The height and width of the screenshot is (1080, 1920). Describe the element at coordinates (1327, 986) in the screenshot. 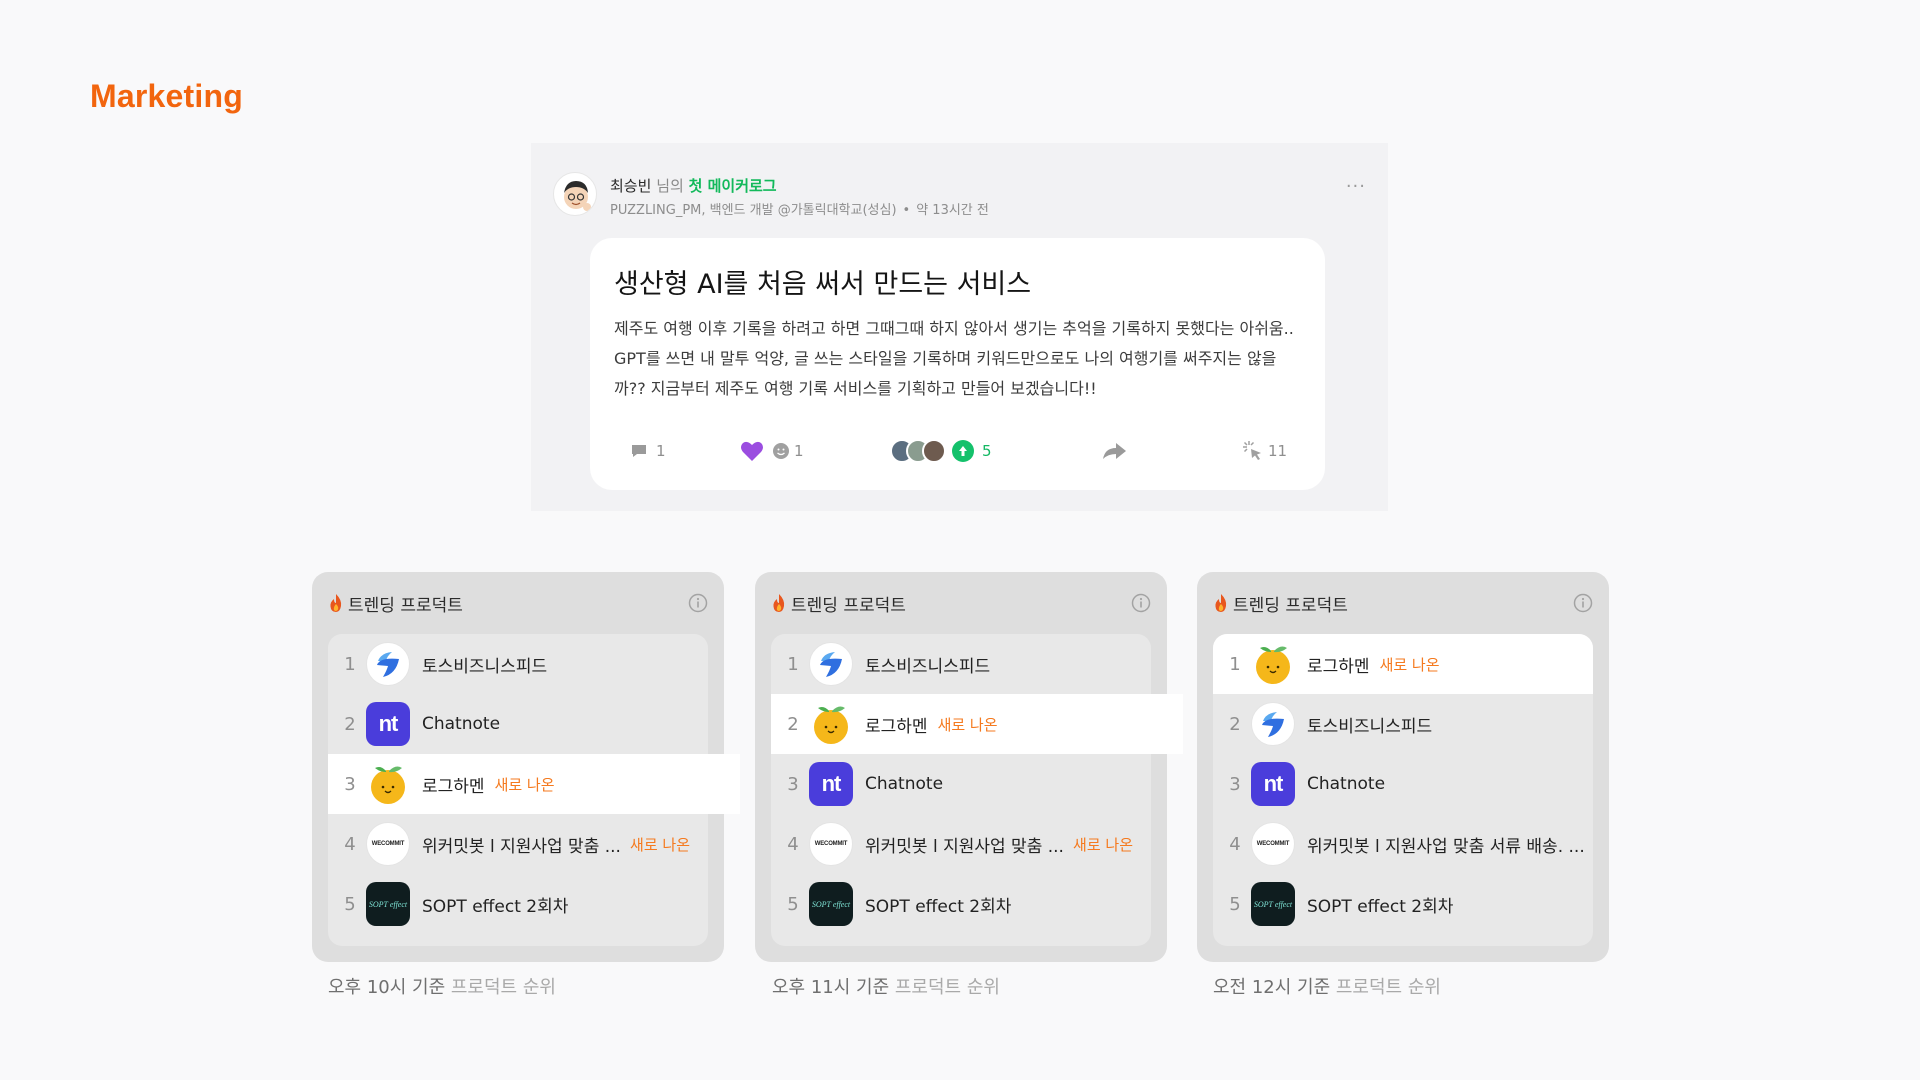

I see `panel-caption: 오전 12시 기준 프로덕트 순위` at that location.